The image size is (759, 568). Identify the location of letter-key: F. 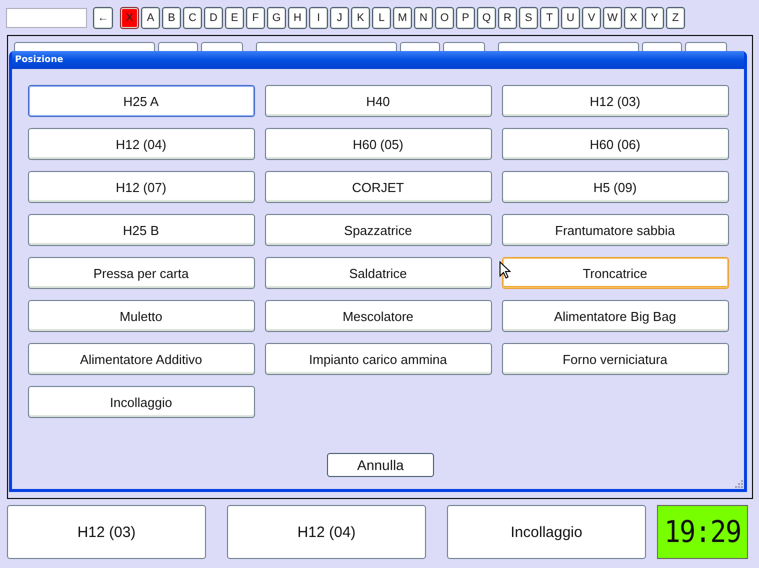
(255, 18).